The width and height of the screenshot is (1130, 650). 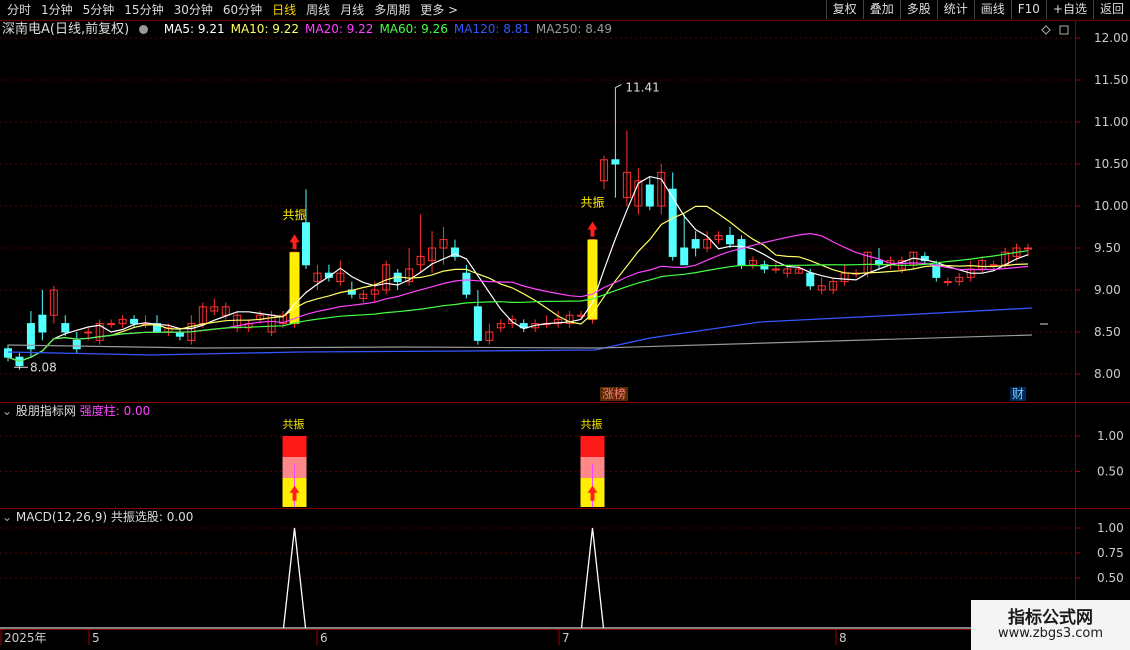 I want to click on y-tick-label: 11.00, so click(x=1111, y=122).